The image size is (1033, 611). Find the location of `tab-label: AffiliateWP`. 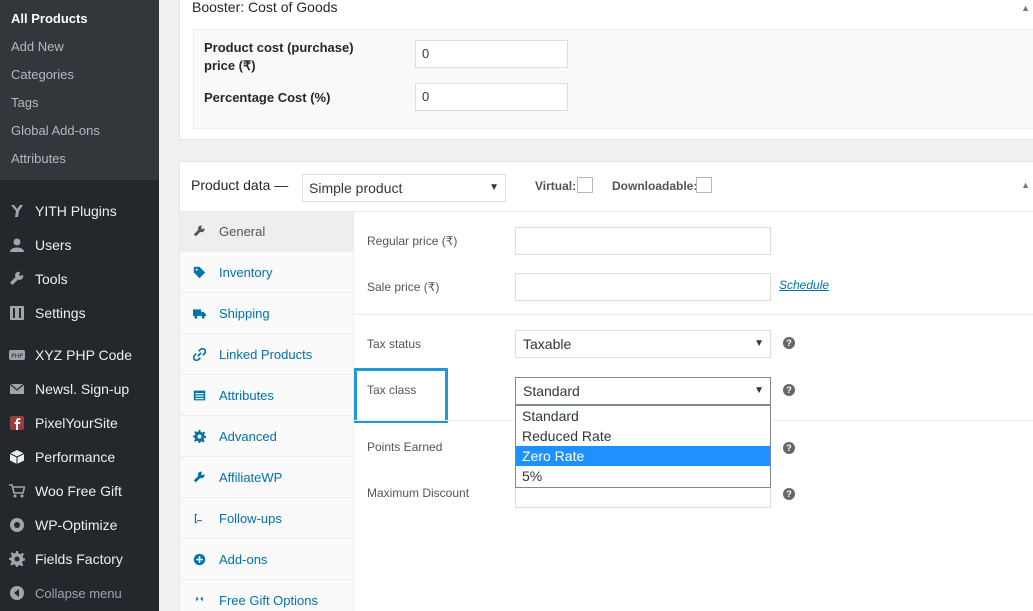

tab-label: AffiliateWP is located at coordinates (251, 477).